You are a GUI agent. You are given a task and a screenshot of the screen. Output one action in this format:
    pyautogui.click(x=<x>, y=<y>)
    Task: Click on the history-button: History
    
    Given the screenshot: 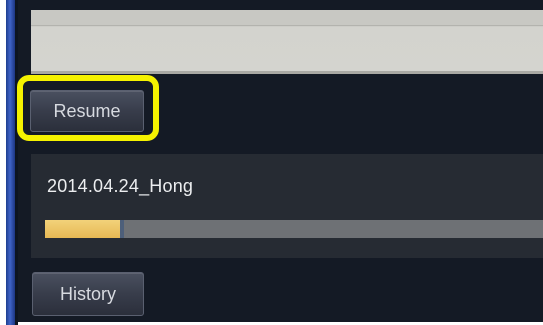 What is the action you would take?
    pyautogui.click(x=88, y=294)
    